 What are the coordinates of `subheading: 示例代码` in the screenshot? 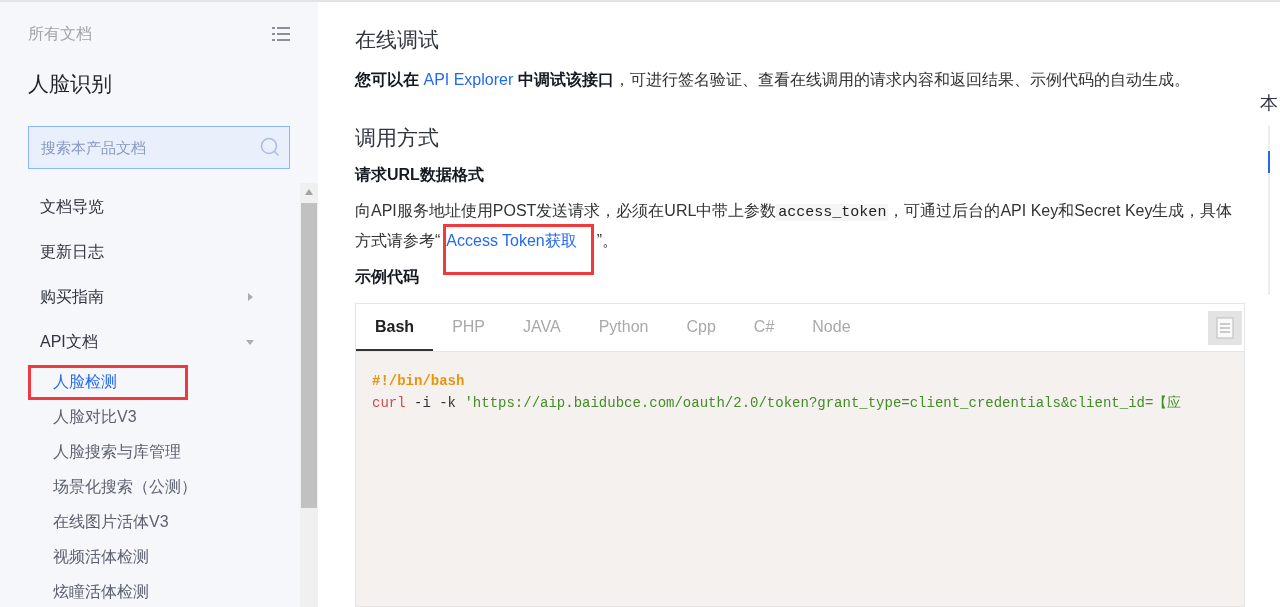 It's located at (387, 277).